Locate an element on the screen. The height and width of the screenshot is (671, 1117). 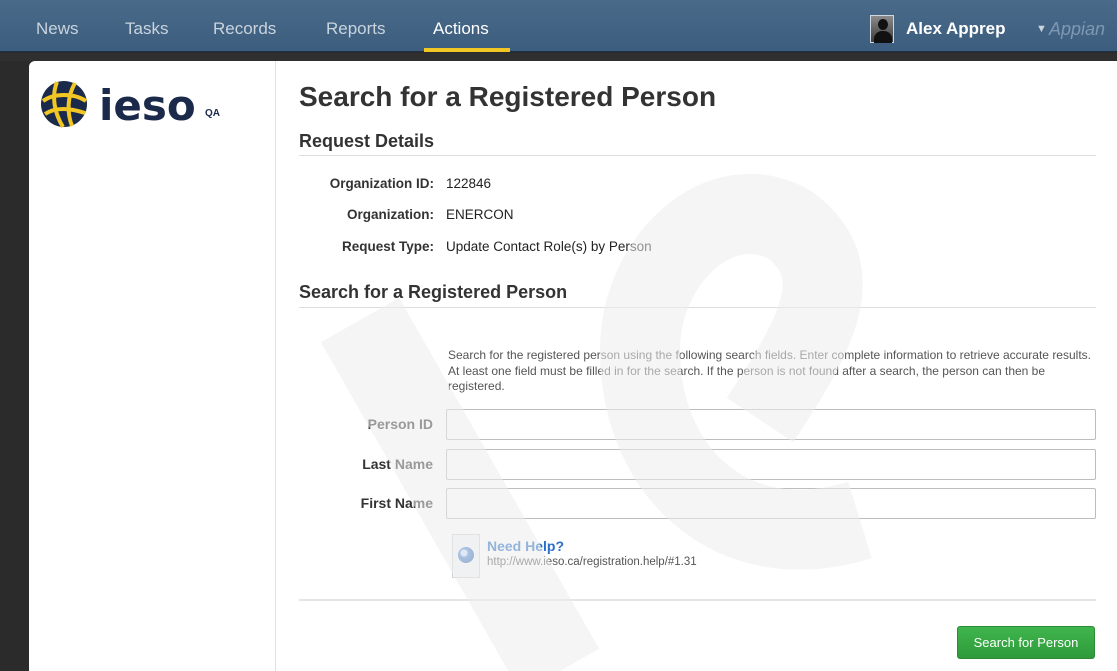
brand-logo-text: Appian is located at coordinates (1077, 29).